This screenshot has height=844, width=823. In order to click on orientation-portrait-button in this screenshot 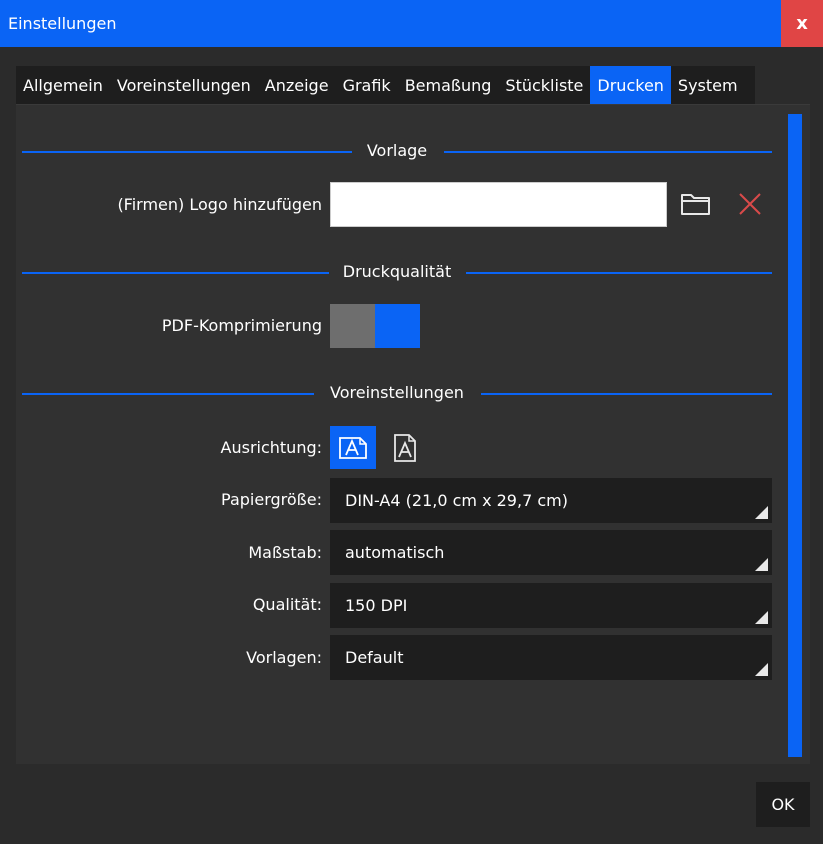, I will do `click(405, 447)`.